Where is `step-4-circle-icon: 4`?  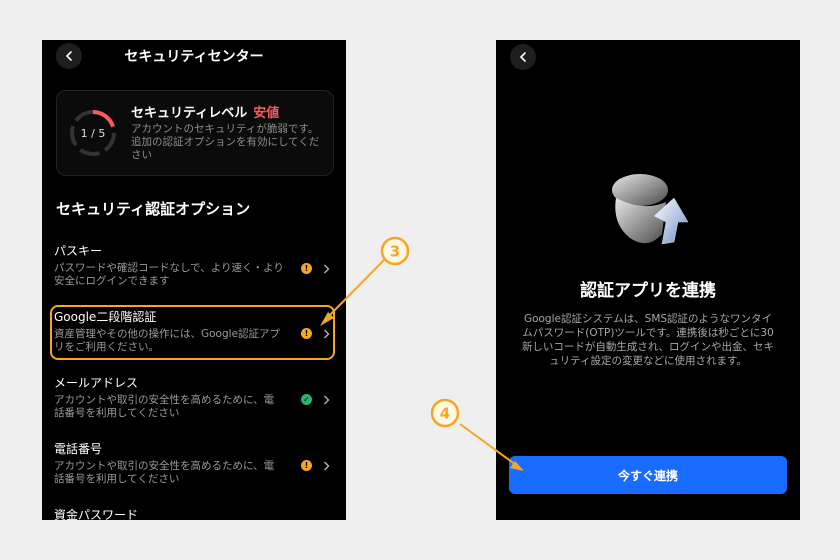 step-4-circle-icon: 4 is located at coordinates (445, 413).